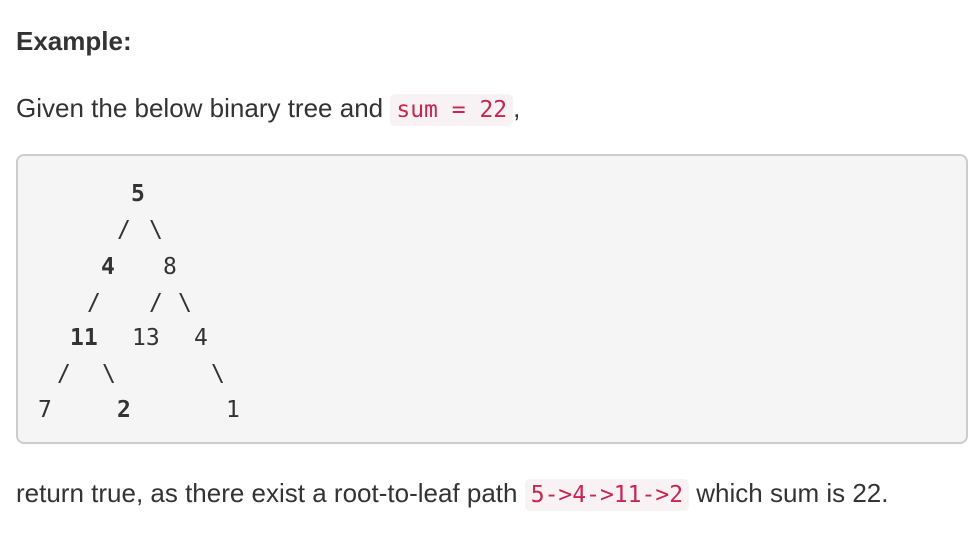  Describe the element at coordinates (452, 110) in the screenshot. I see `sum-code: sum = 22` at that location.